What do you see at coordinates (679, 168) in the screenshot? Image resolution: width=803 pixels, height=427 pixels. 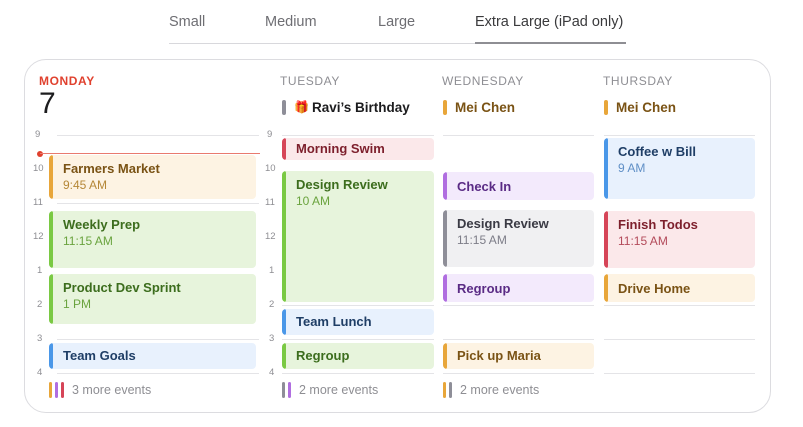 I see `event-coffee-w-bill: Coffee w Bill 9 AM` at bounding box center [679, 168].